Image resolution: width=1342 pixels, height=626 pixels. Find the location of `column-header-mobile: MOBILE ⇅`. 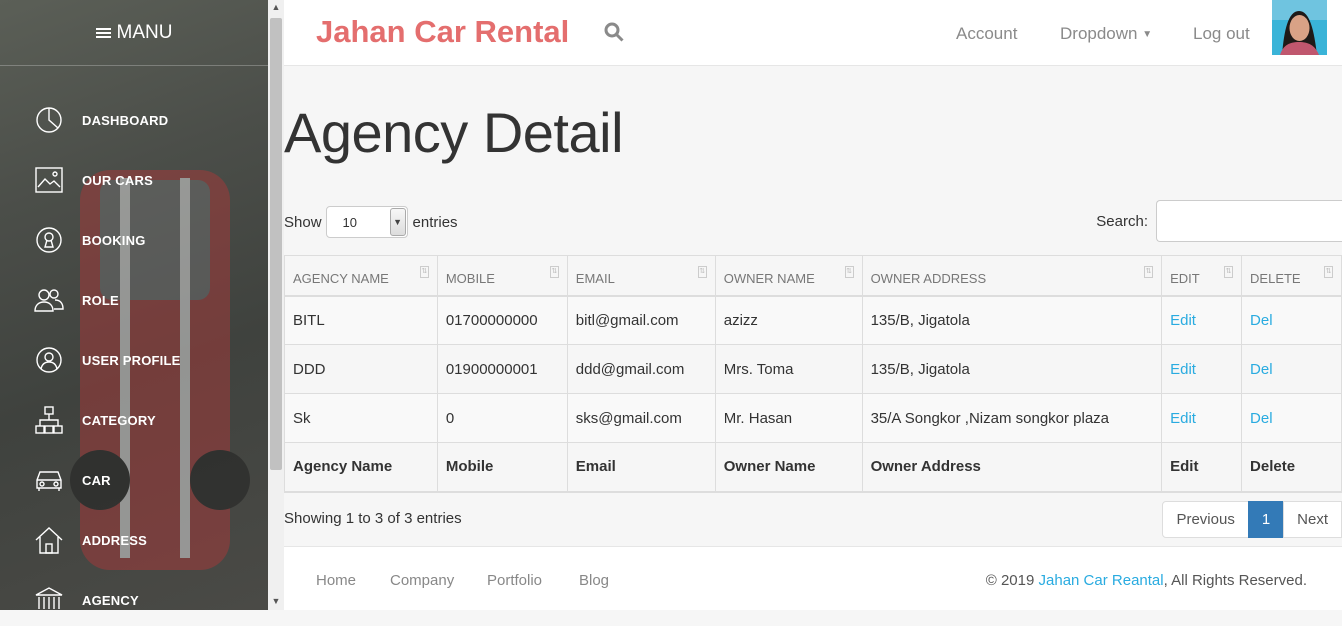

column-header-mobile: MOBILE ⇅ is located at coordinates (502, 276).